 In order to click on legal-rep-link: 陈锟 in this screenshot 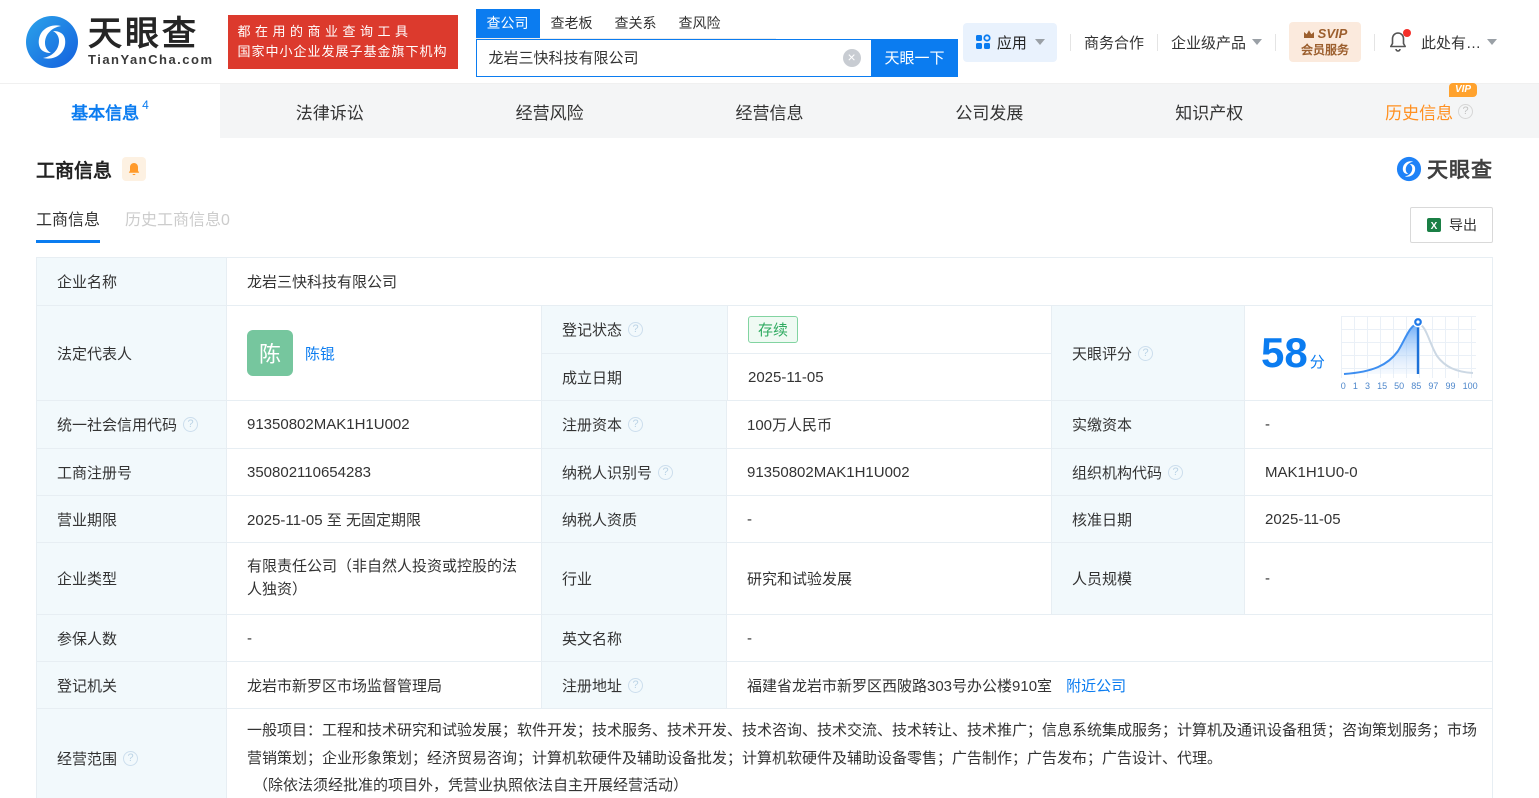, I will do `click(320, 353)`.